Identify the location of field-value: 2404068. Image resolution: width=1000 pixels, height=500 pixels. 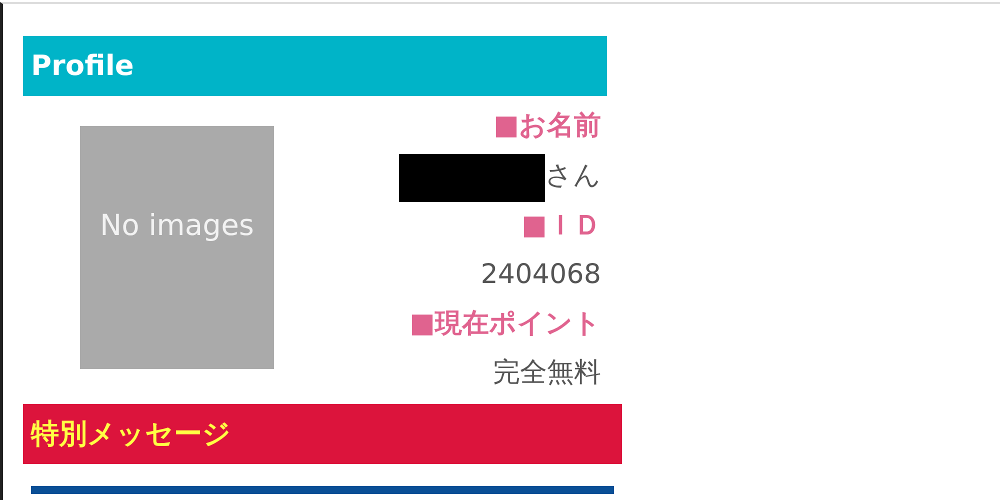
(540, 275).